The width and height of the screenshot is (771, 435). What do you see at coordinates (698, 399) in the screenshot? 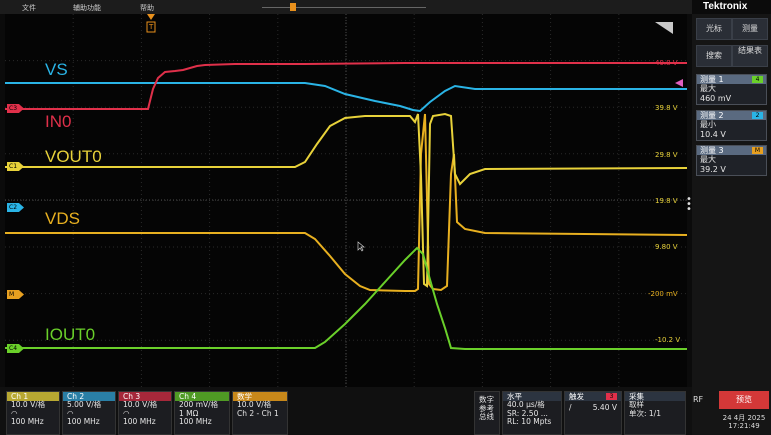
I see `rf-button: RF` at bounding box center [698, 399].